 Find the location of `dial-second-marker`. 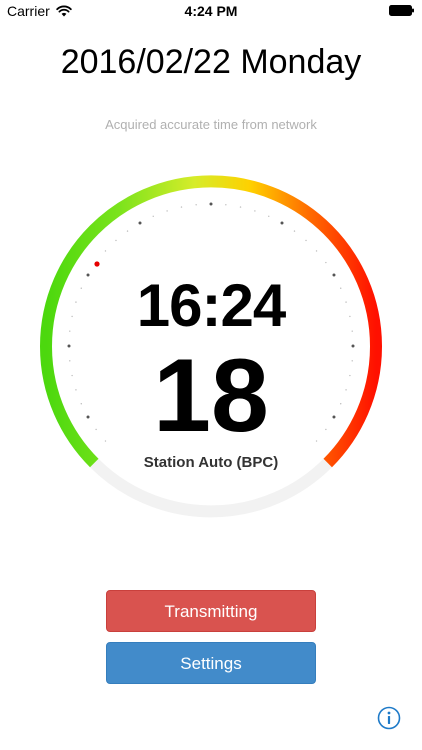

dial-second-marker is located at coordinates (97, 264).